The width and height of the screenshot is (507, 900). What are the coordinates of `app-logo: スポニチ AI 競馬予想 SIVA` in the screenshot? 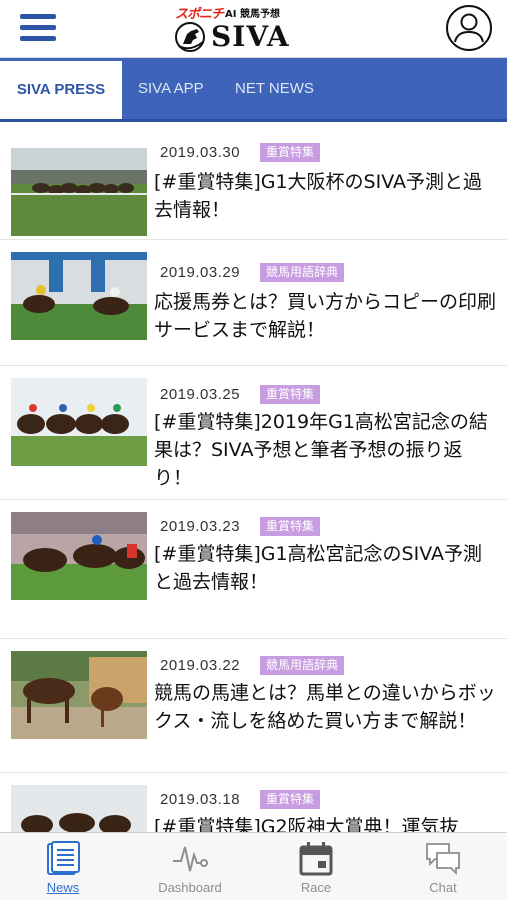 It's located at (235, 29).